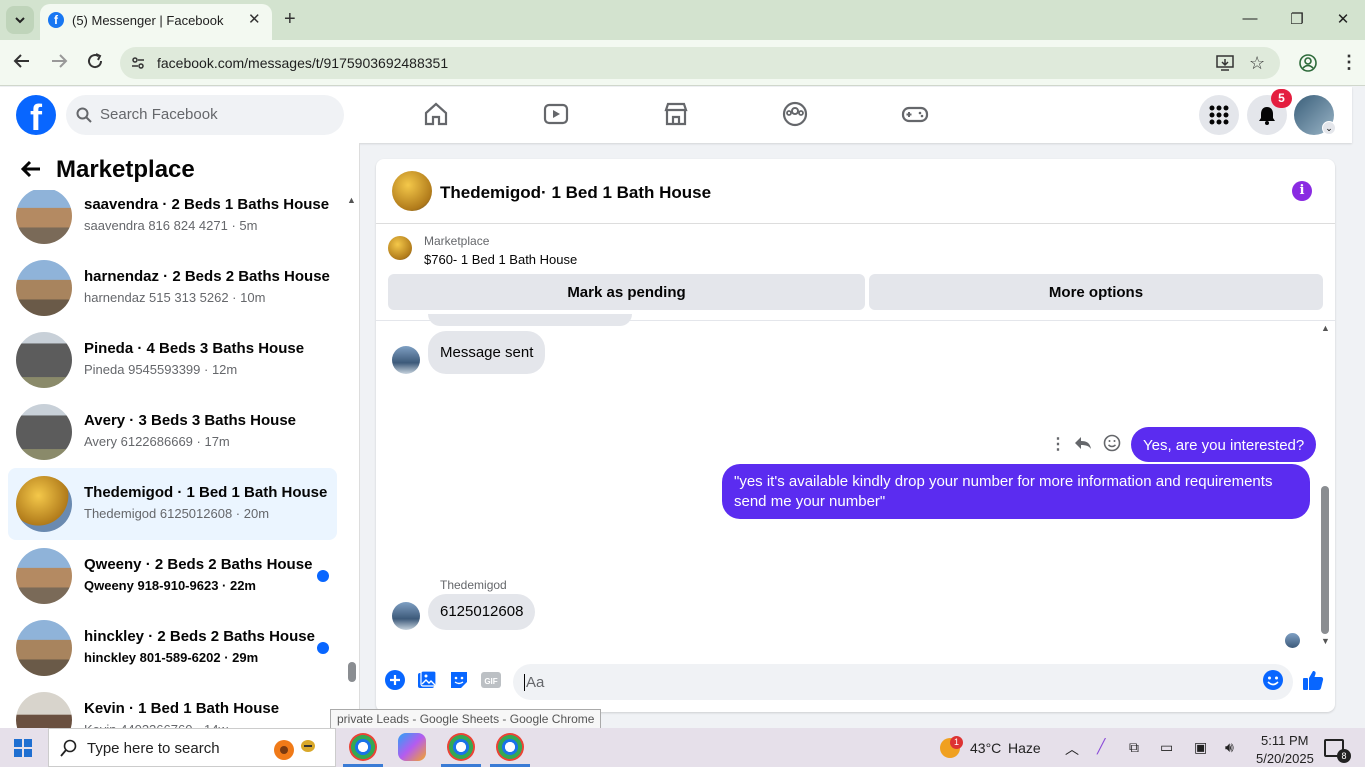  What do you see at coordinates (206, 492) in the screenshot?
I see `conversation-title: Thedemigod · 1 Bed 1 Bath House` at bounding box center [206, 492].